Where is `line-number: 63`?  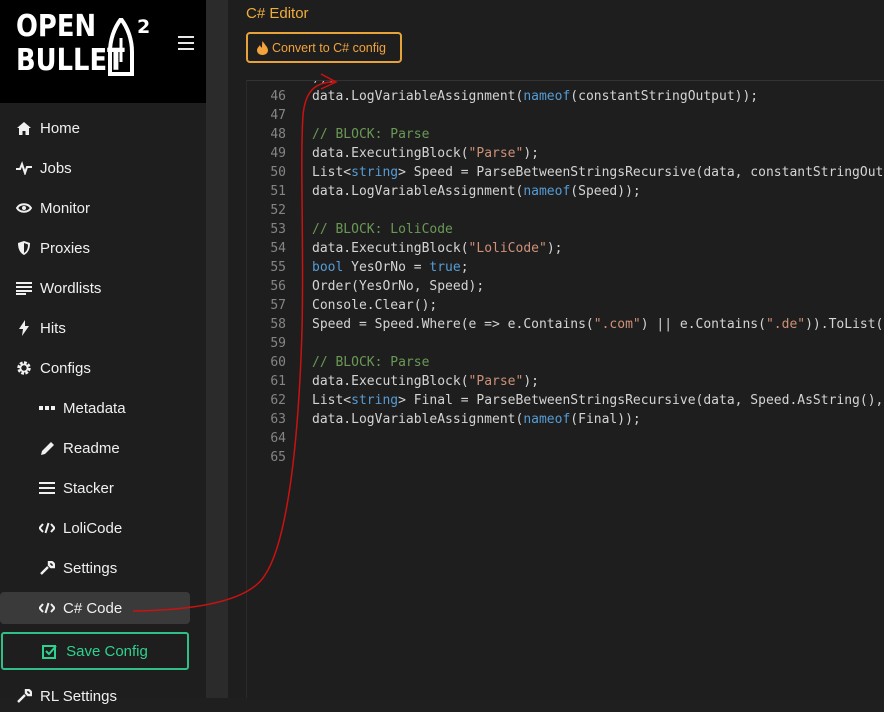 line-number: 63 is located at coordinates (278, 419).